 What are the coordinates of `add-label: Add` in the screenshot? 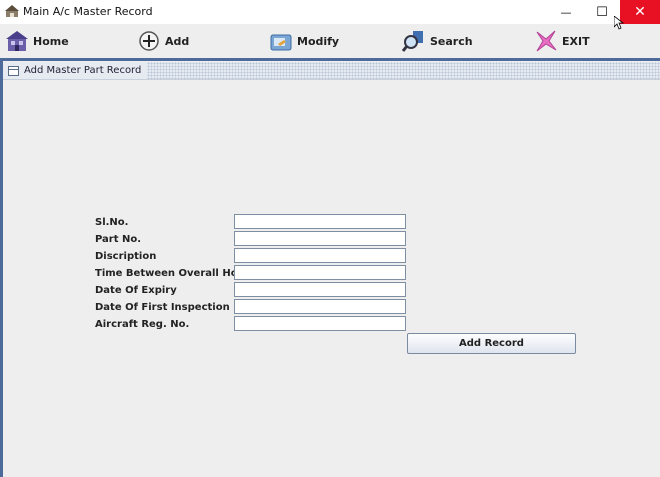 It's located at (177, 41).